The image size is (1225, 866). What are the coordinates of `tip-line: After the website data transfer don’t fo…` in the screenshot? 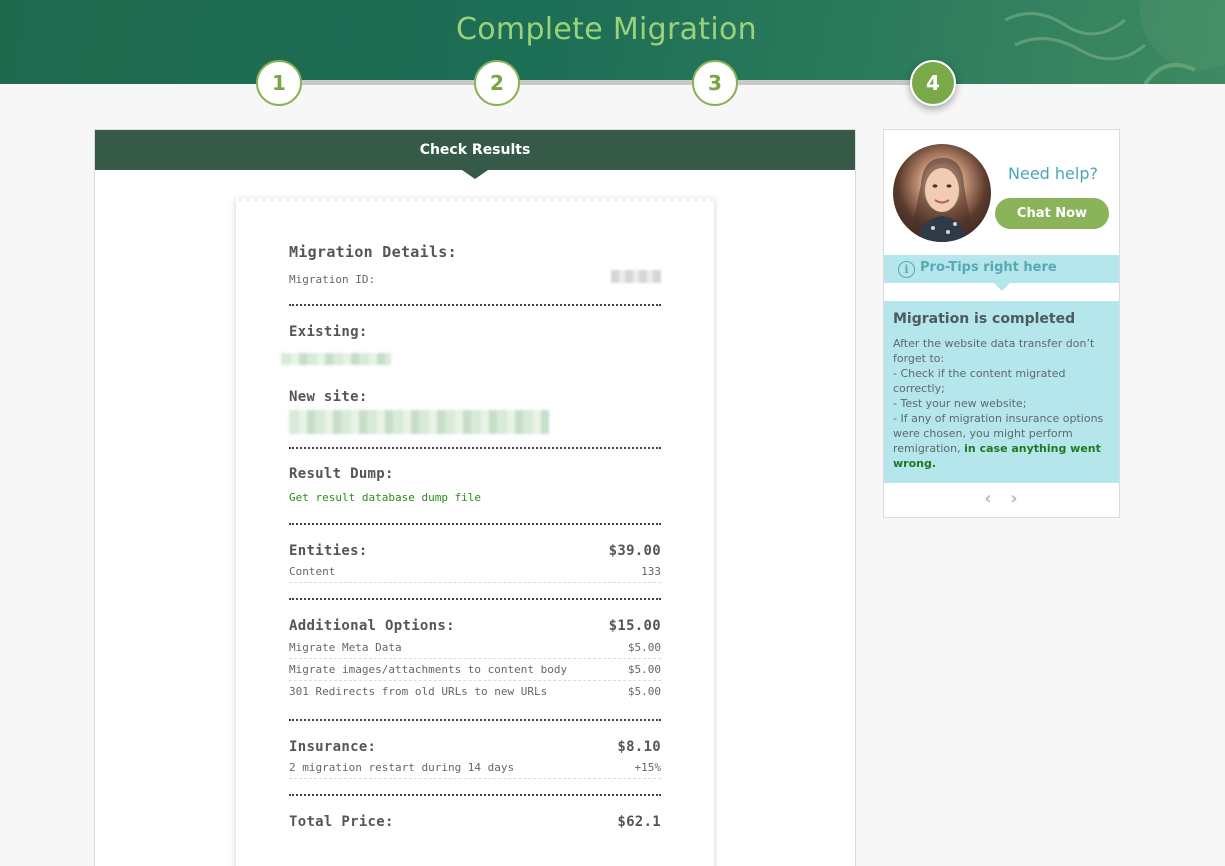 It's located at (994, 351).